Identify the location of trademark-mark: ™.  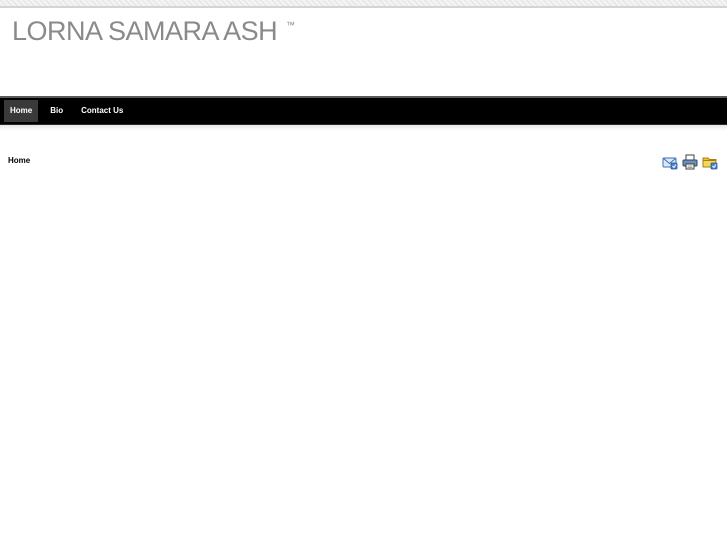
(290, 25).